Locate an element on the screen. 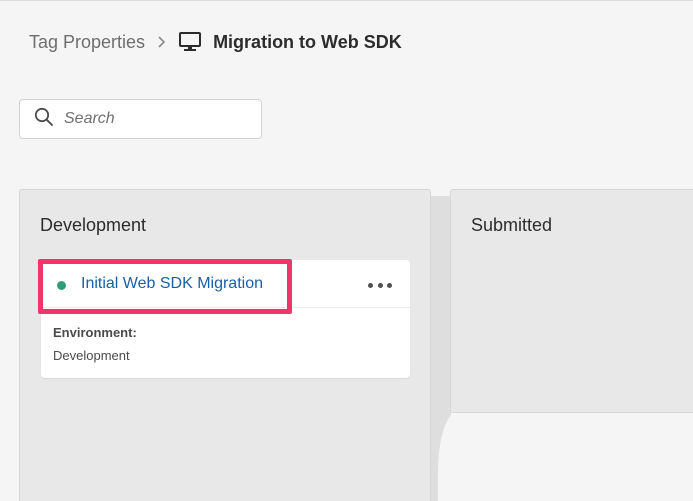 The image size is (693, 501). environment-value: Development is located at coordinates (91, 355).